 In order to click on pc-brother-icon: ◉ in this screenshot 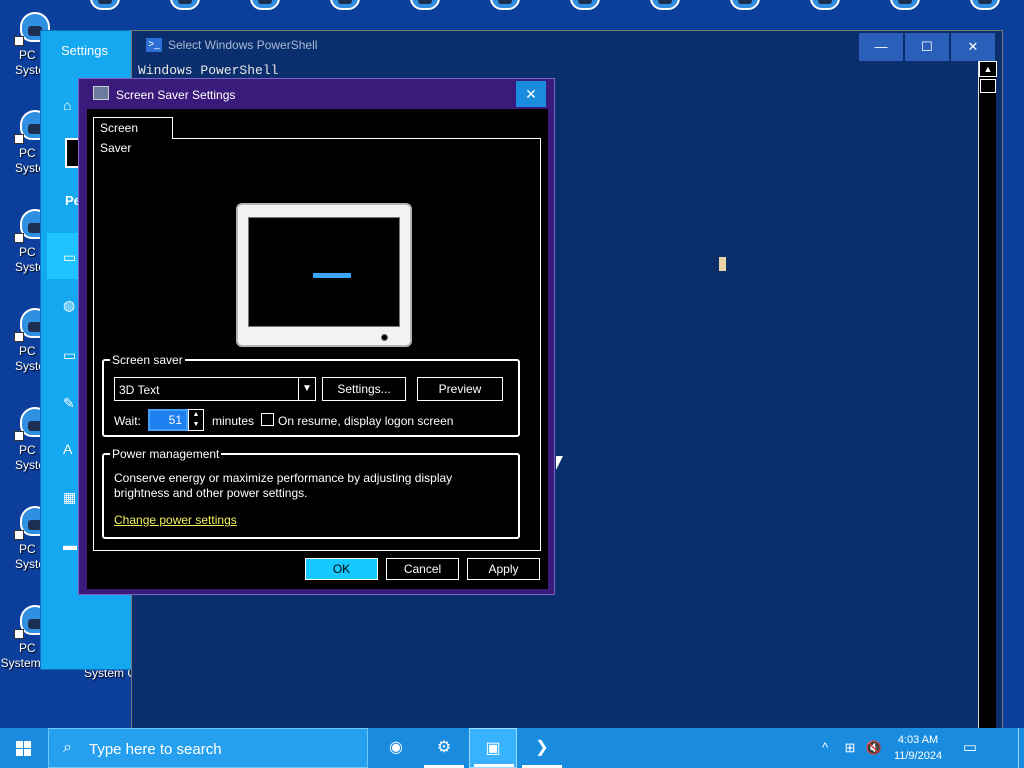, I will do `click(396, 747)`.